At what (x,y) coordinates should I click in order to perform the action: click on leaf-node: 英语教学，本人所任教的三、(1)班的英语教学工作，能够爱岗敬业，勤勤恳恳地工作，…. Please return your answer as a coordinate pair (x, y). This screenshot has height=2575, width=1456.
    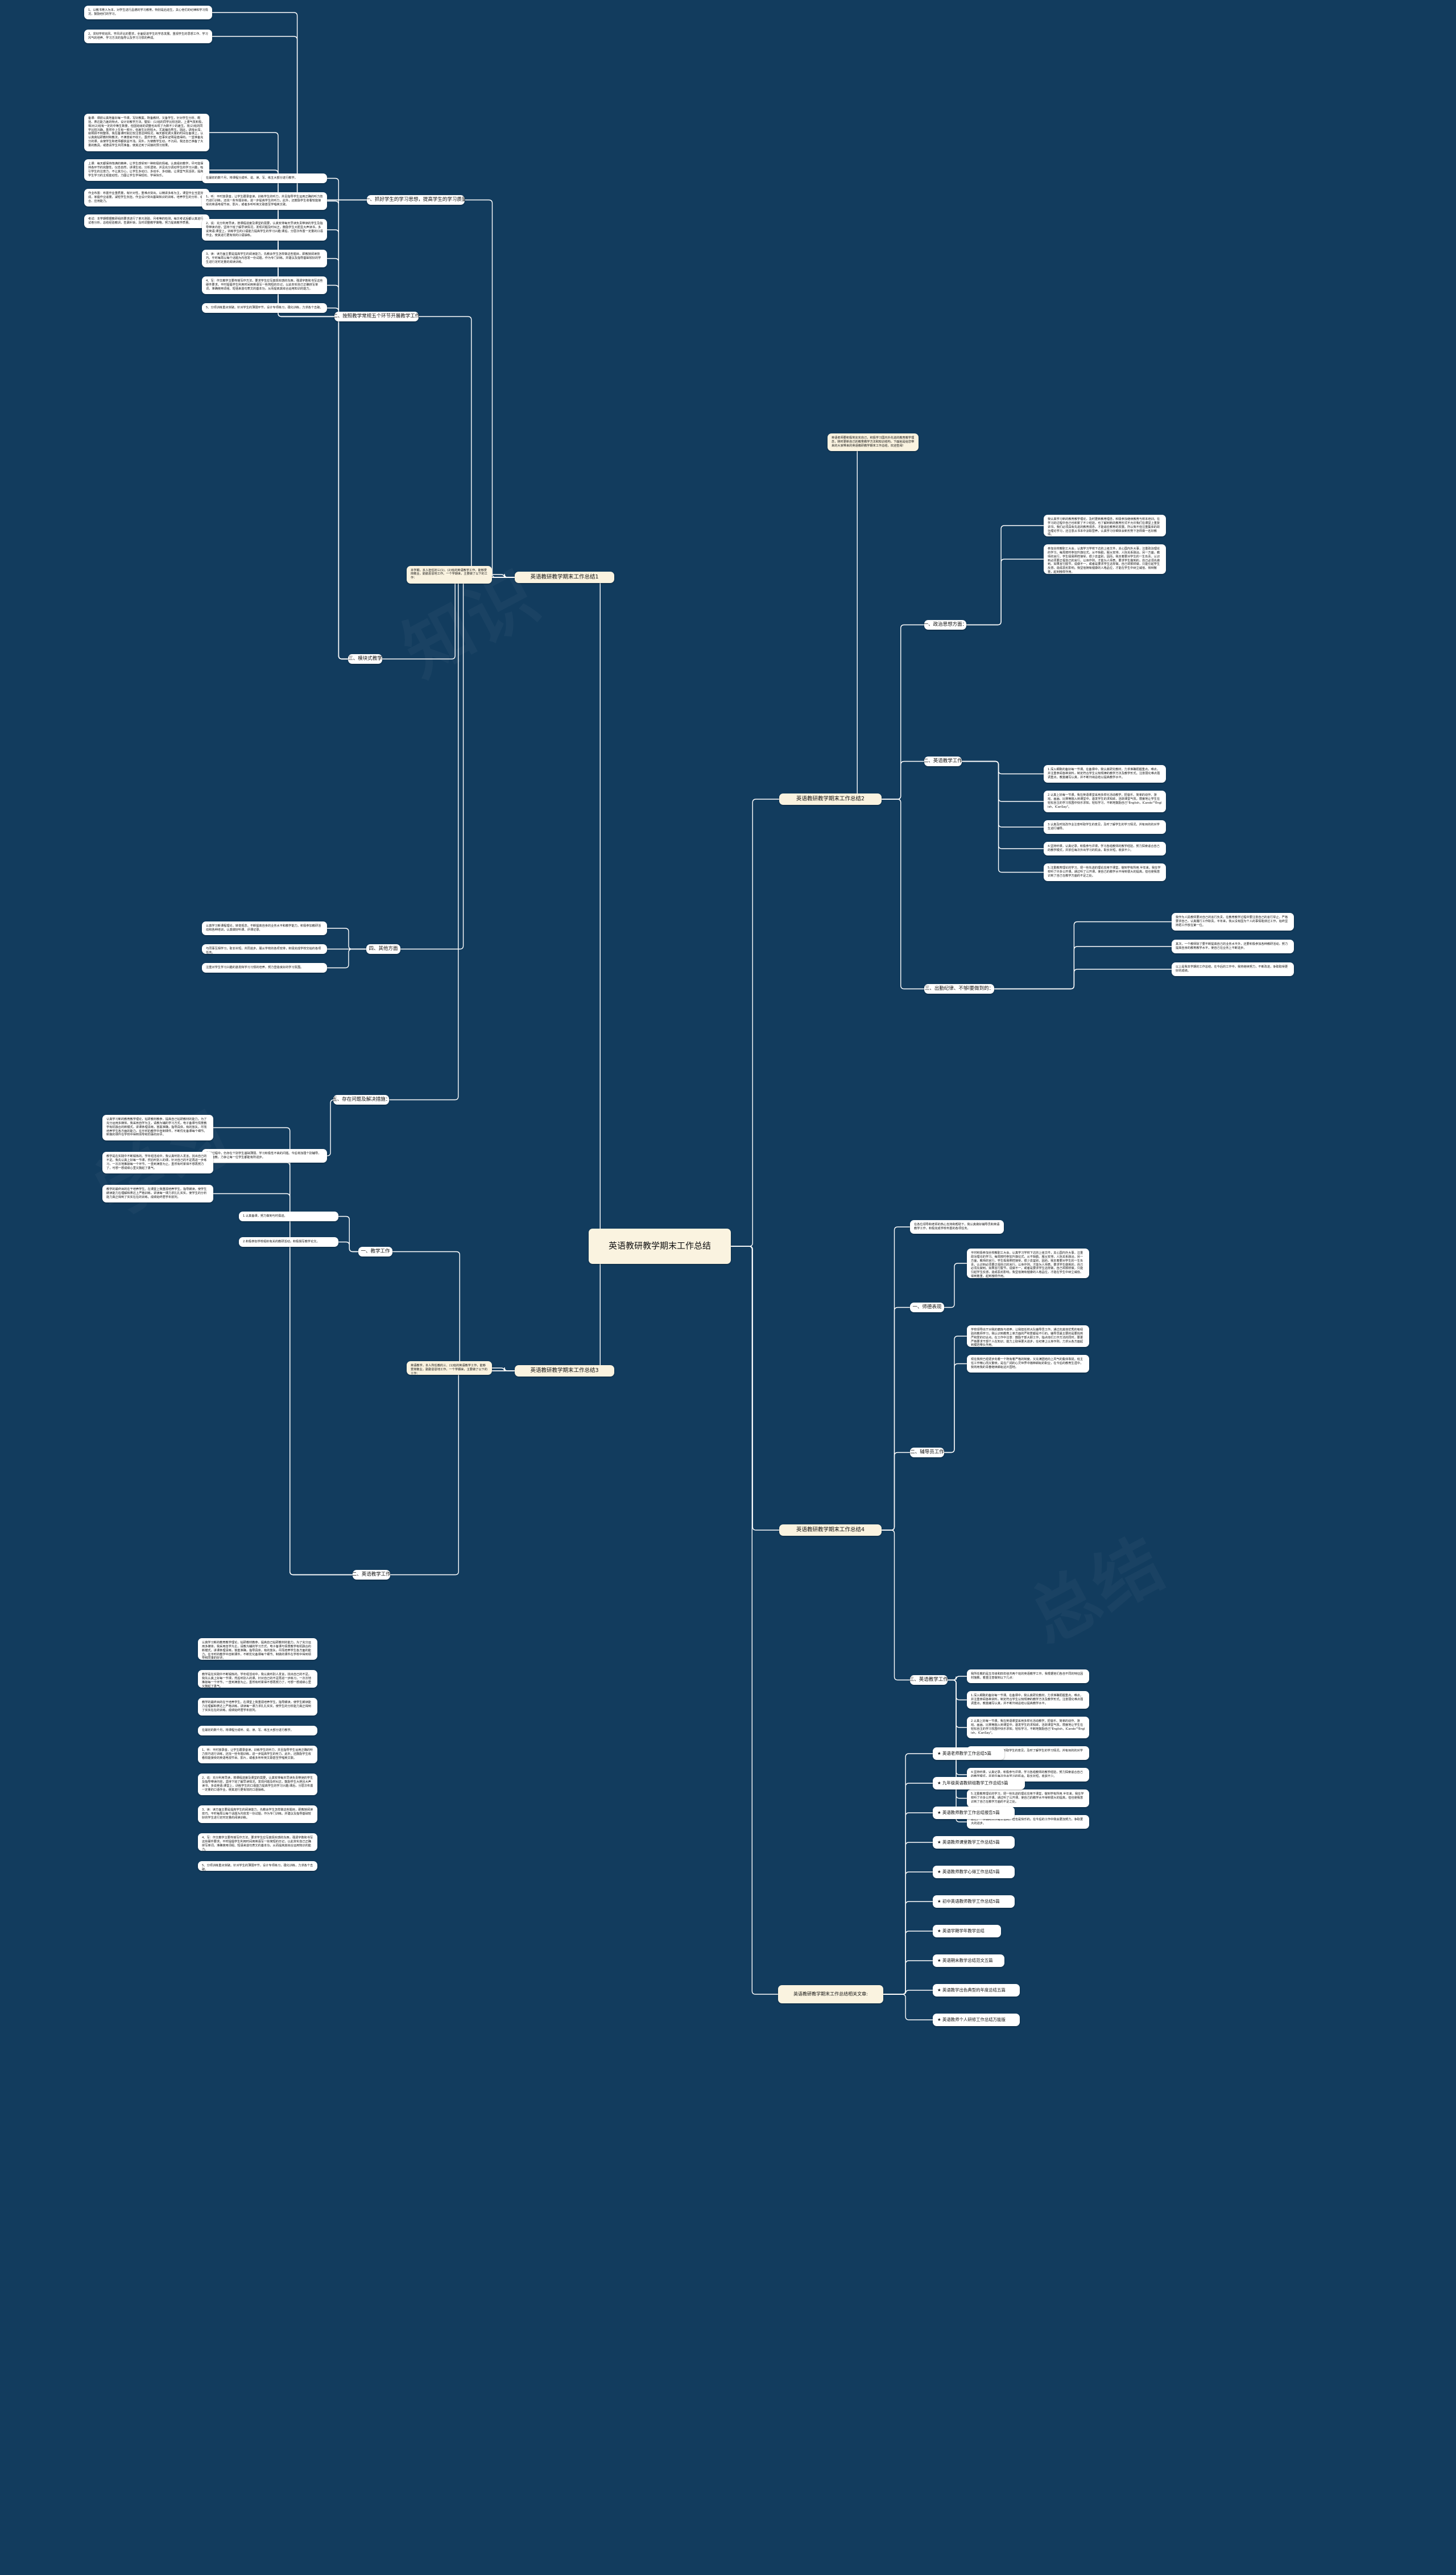
    Looking at the image, I should click on (449, 1368).